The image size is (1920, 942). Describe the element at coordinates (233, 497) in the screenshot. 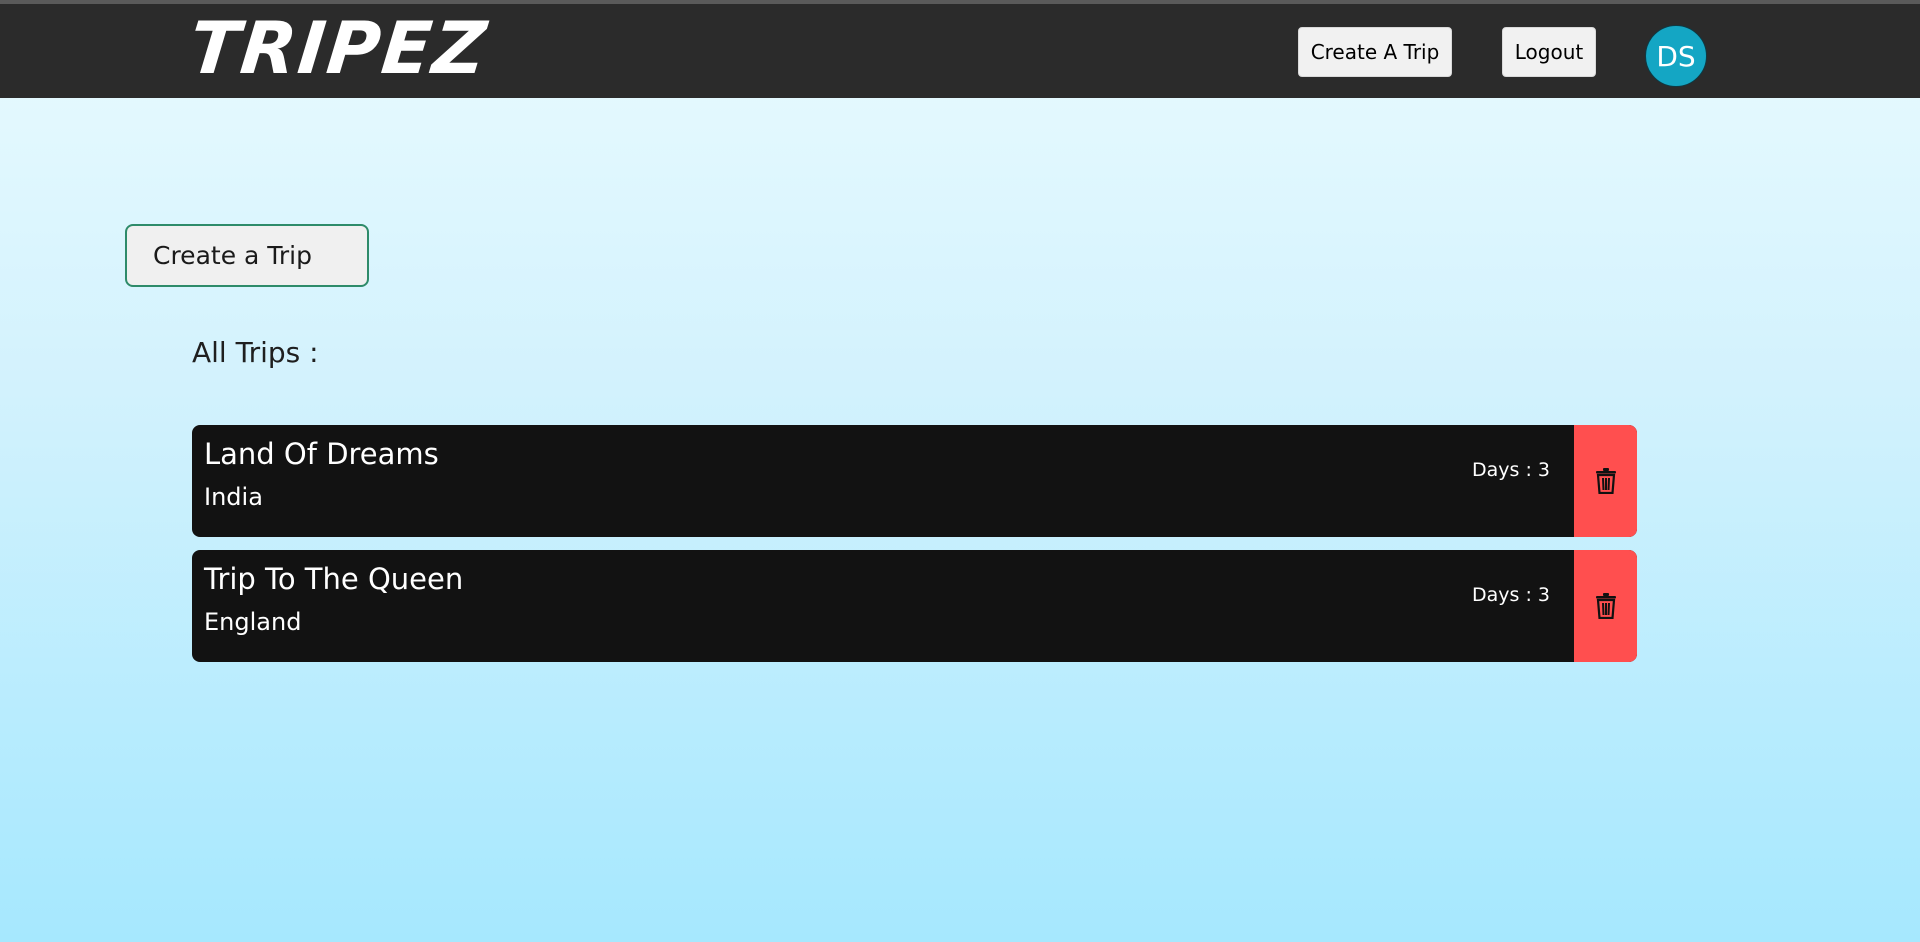

I see `trip-country: India` at that location.